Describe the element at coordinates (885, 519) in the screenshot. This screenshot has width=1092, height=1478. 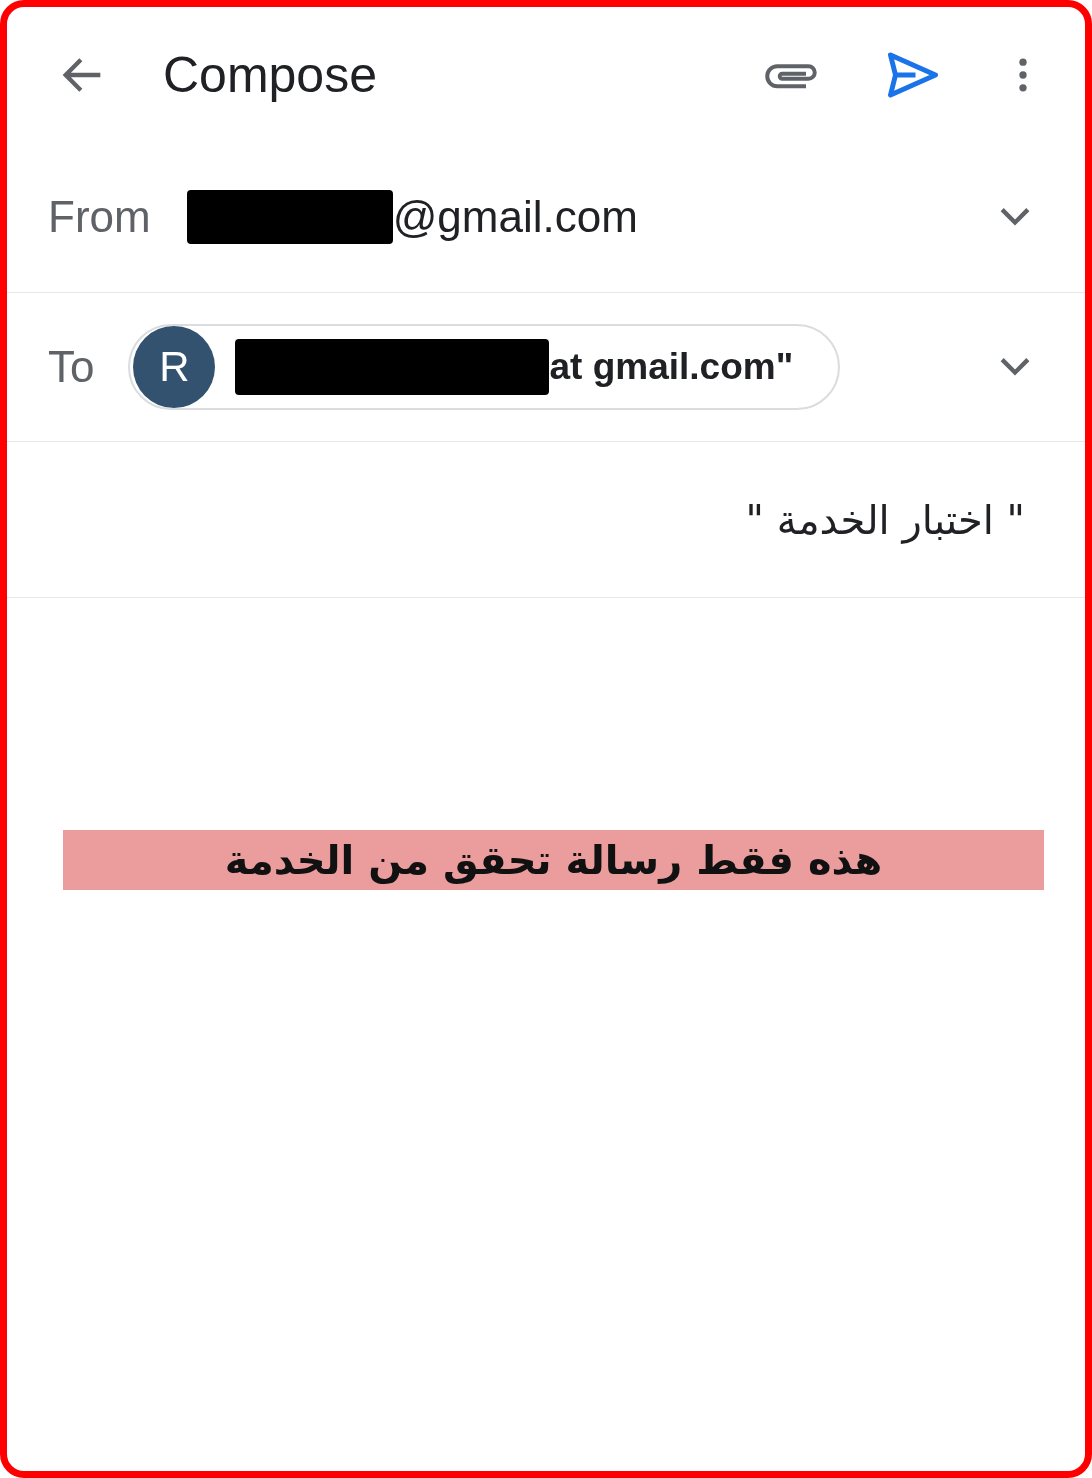
I see `subject-field: " اختبار الخدمة "` at that location.